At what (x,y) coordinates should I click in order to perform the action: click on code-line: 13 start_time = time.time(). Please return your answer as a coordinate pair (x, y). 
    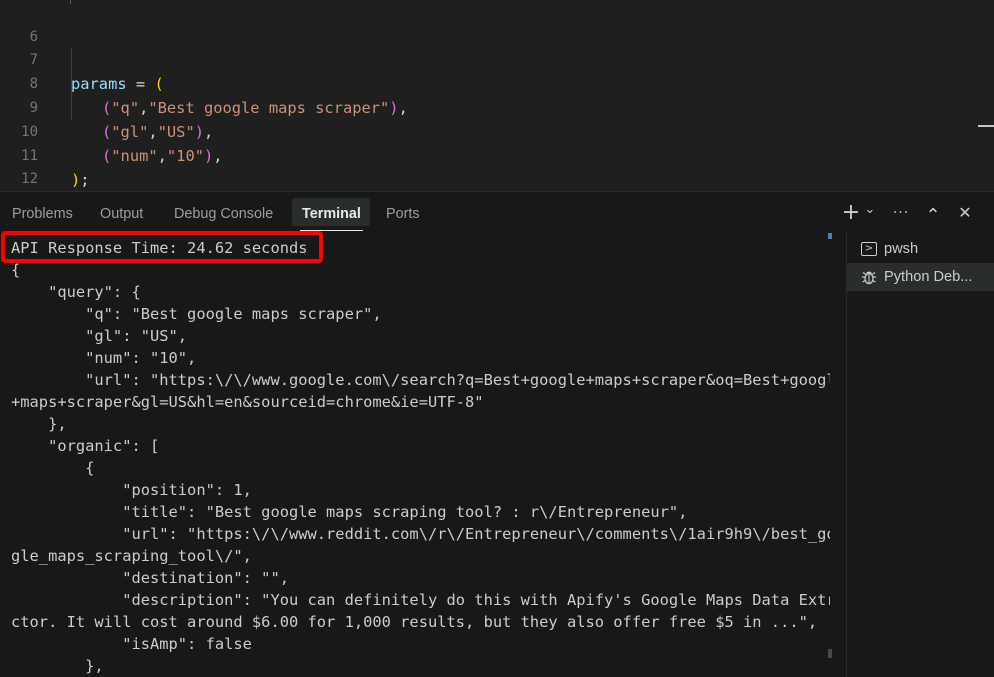
    Looking at the image, I should click on (18, 179).